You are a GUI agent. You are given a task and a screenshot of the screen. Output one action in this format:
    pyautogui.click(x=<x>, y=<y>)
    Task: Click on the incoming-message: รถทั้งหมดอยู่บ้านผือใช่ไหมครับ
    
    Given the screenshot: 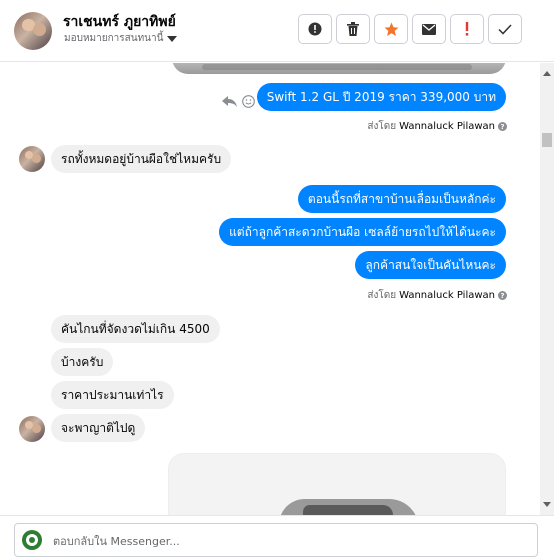 What is the action you would take?
    pyautogui.click(x=141, y=159)
    